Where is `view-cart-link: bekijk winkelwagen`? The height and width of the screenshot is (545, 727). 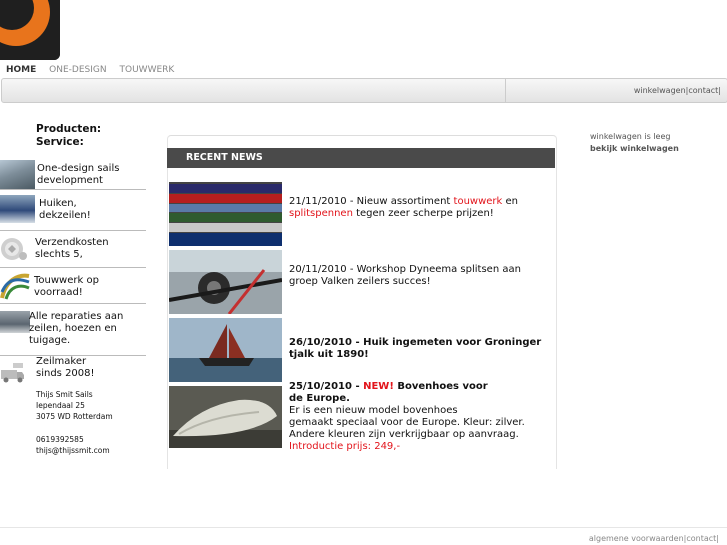
view-cart-link: bekijk winkelwagen is located at coordinates (634, 149).